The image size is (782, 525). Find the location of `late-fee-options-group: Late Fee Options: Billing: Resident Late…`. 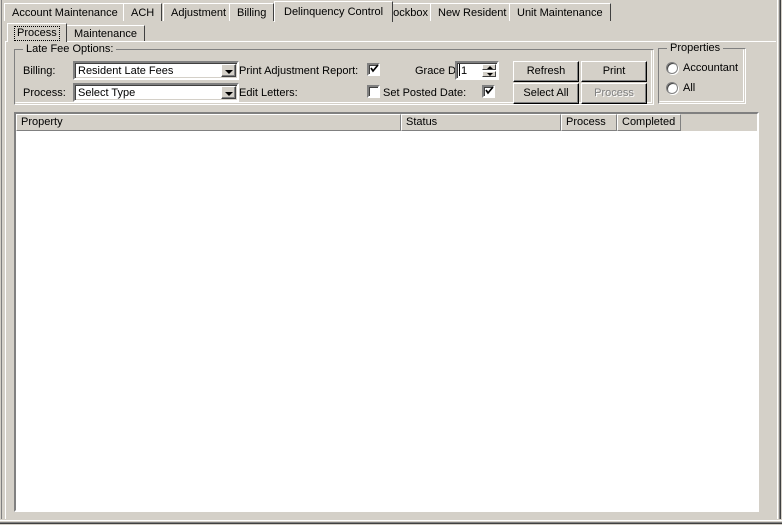

late-fee-options-group: Late Fee Options: Billing: Resident Late… is located at coordinates (334, 74).